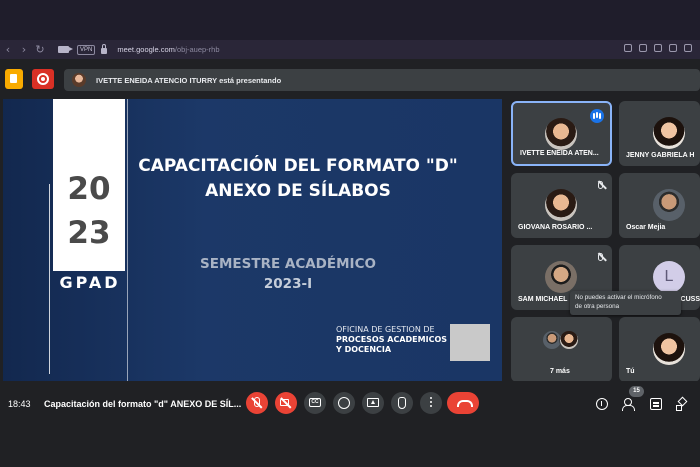 This screenshot has height=467, width=700. What do you see at coordinates (286, 403) in the screenshot?
I see `camera-button` at bounding box center [286, 403].